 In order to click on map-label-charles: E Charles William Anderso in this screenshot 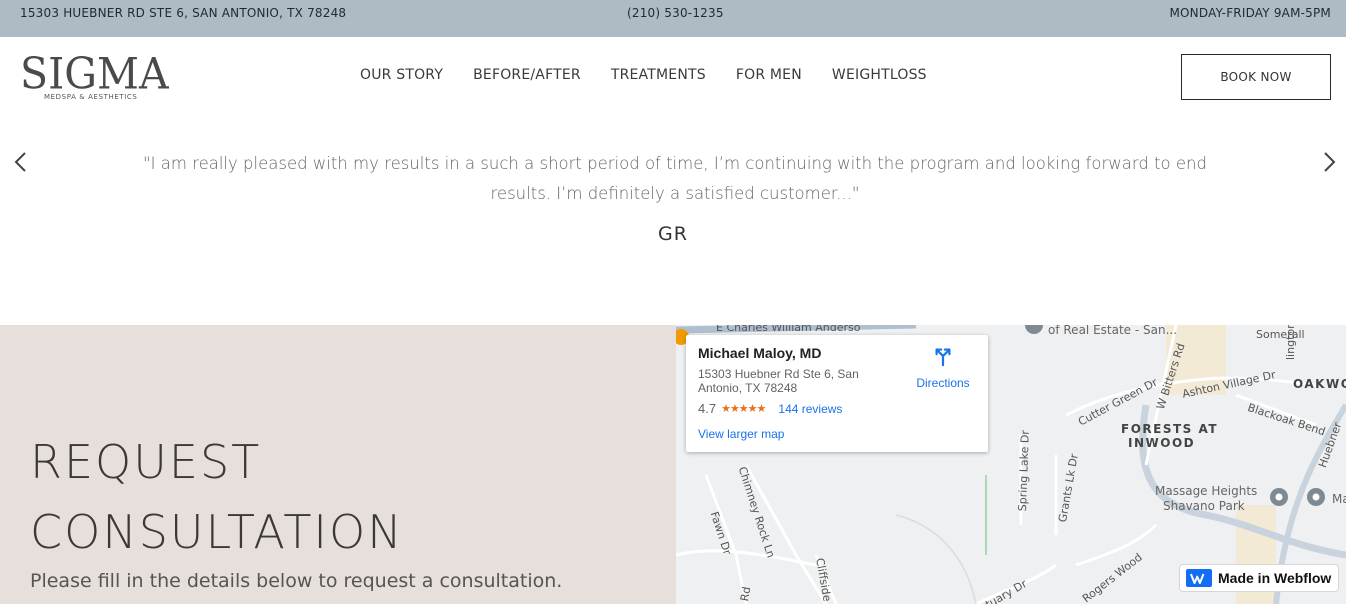, I will do `click(788, 329)`.